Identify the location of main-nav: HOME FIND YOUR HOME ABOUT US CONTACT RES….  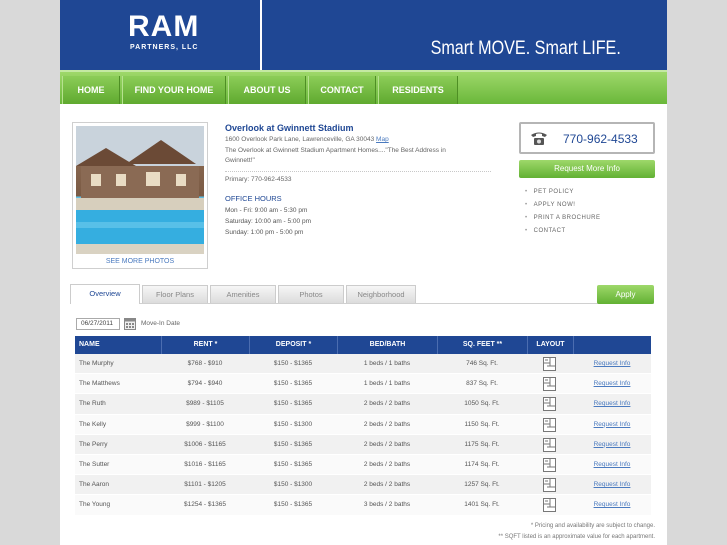
(363, 87).